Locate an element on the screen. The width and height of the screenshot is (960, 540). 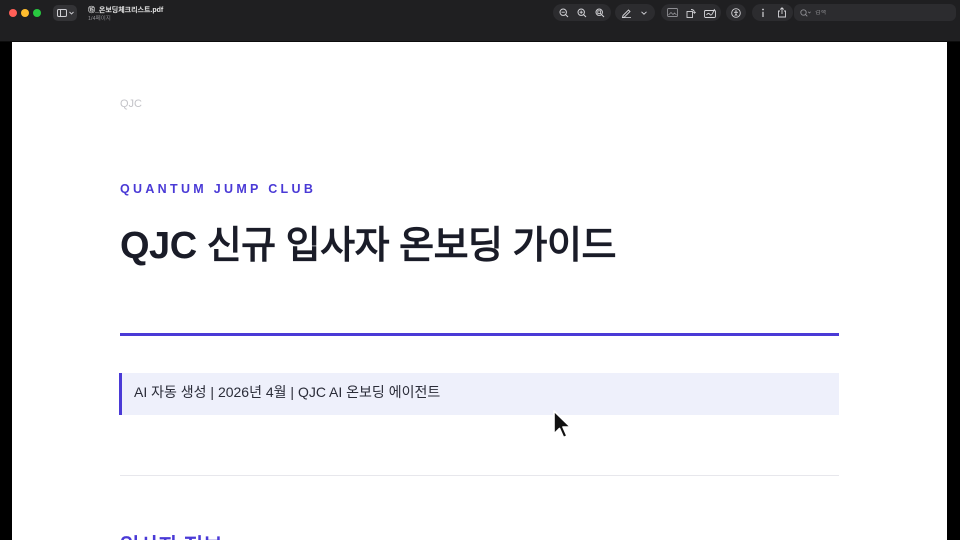
zoom-out-button is located at coordinates (564, 13).